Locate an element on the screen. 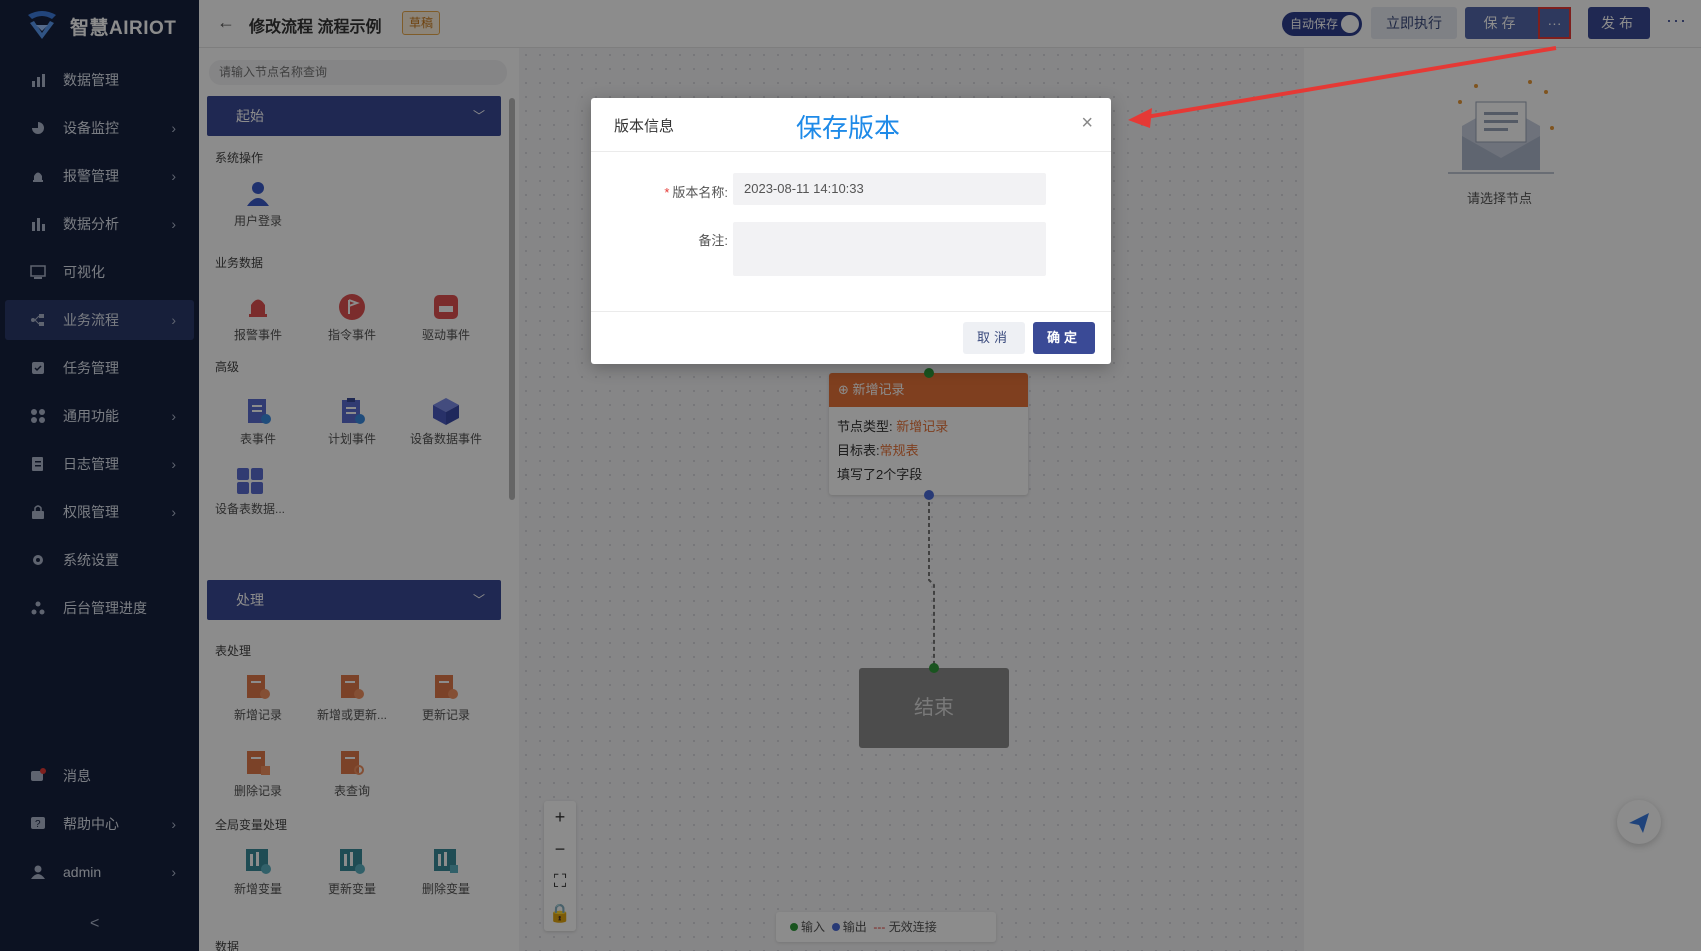 Image resolution: width=1701 pixels, height=951 pixels. close-icon: × is located at coordinates (1087, 123).